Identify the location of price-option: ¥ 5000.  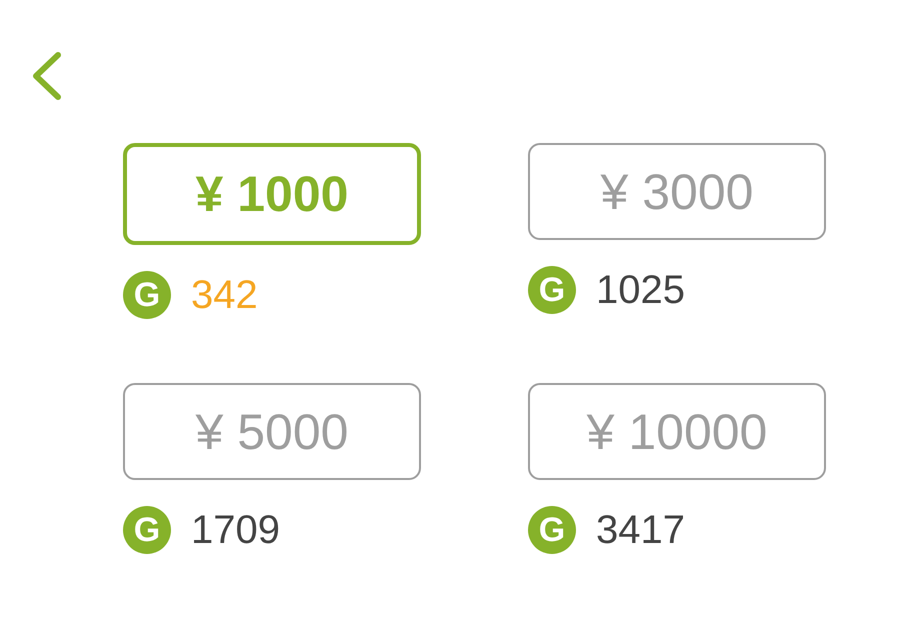
(272, 431).